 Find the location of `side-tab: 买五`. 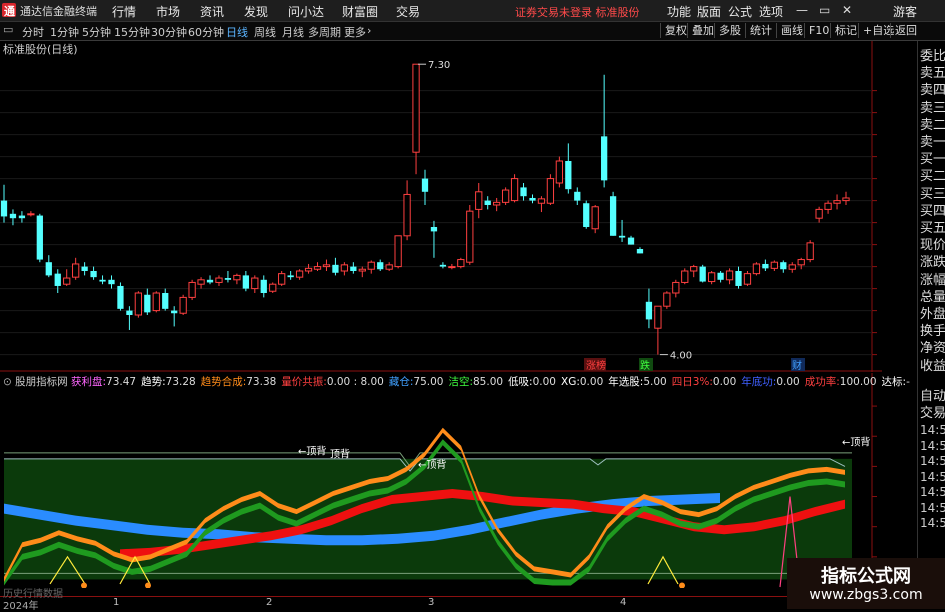

side-tab: 买五 is located at coordinates (932, 226).